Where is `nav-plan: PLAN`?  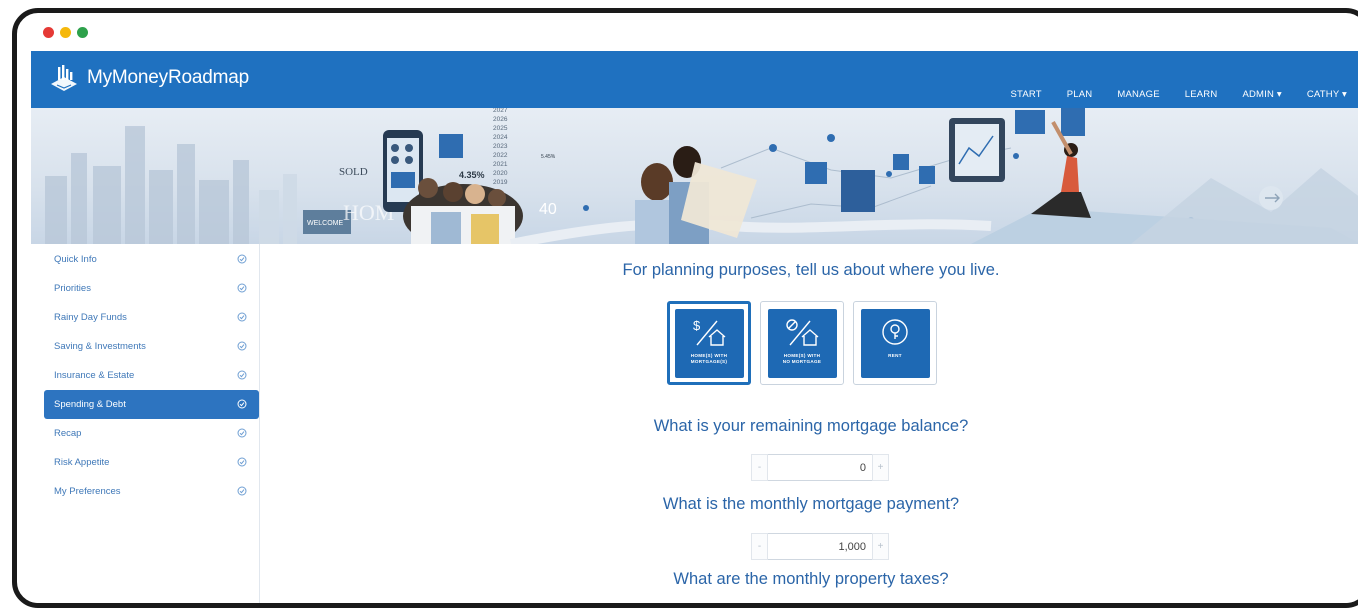 nav-plan: PLAN is located at coordinates (1080, 94).